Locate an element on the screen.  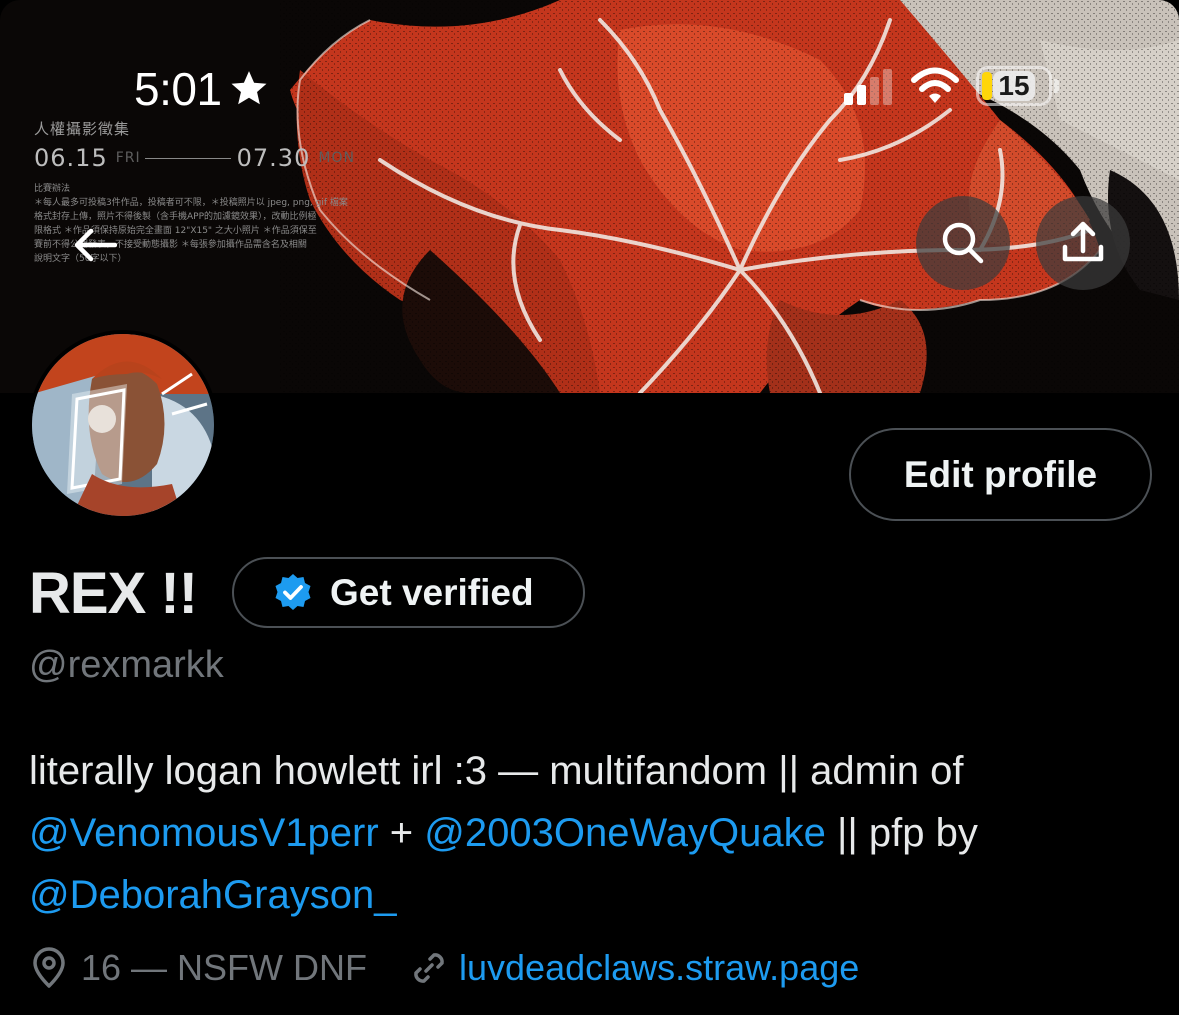
bio-mention-link: @2003OneWayQuake is located at coordinates (625, 833).